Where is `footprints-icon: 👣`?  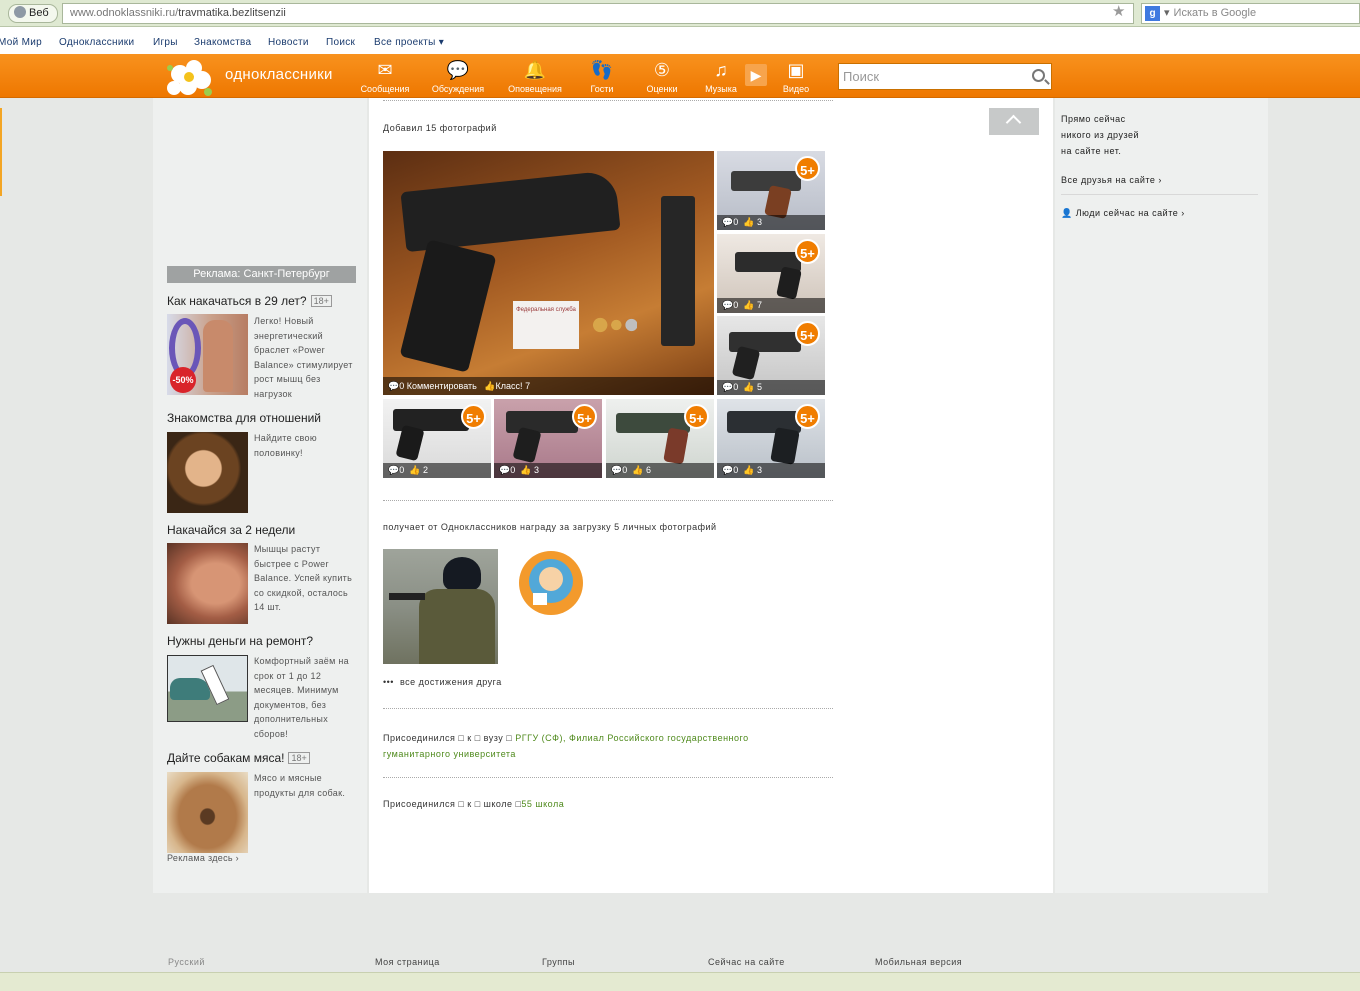
footprints-icon: 👣 is located at coordinates (602, 70).